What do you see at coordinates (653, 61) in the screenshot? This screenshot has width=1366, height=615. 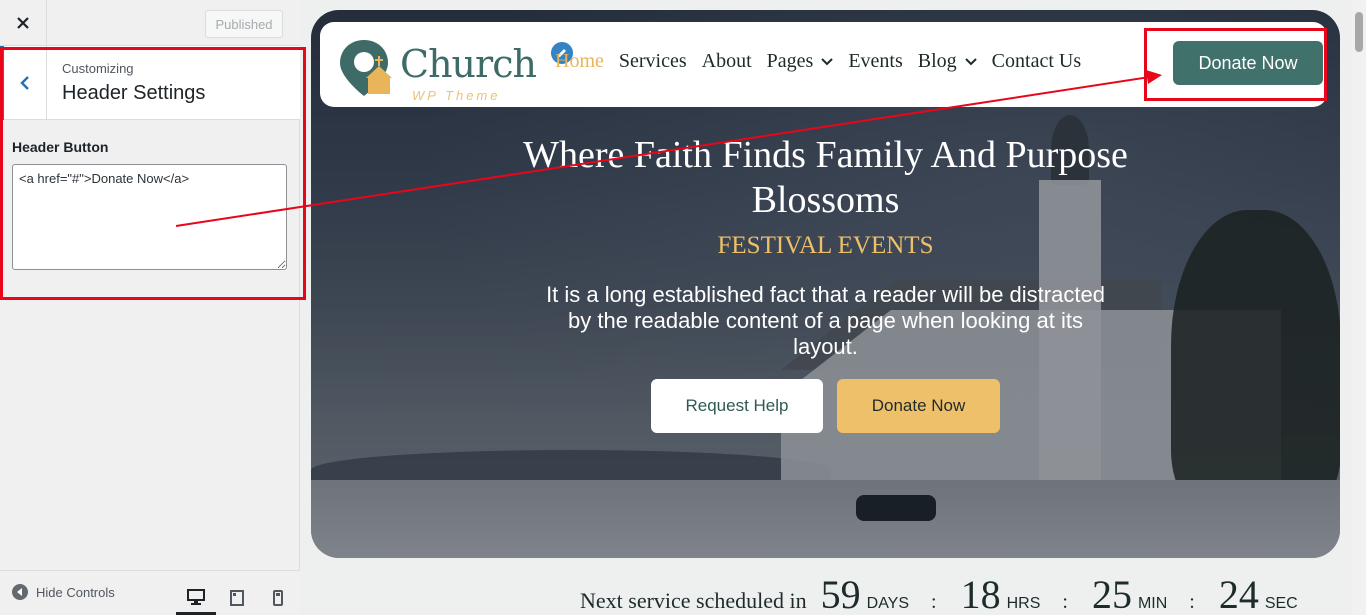 I see `nav-item-services: Services` at bounding box center [653, 61].